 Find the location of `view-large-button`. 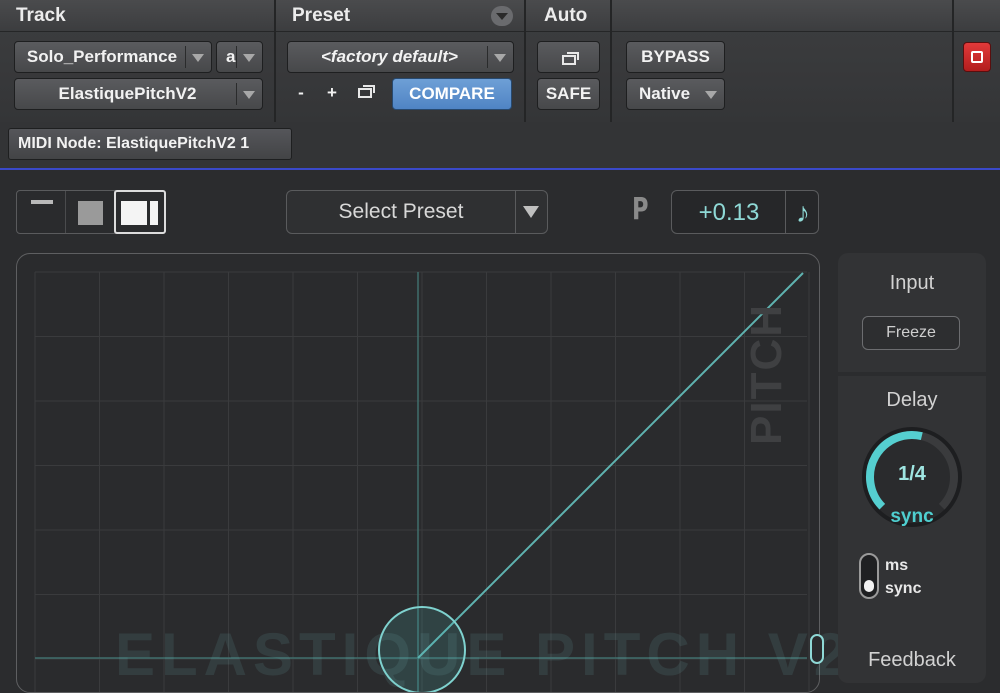

view-large-button is located at coordinates (140, 212).